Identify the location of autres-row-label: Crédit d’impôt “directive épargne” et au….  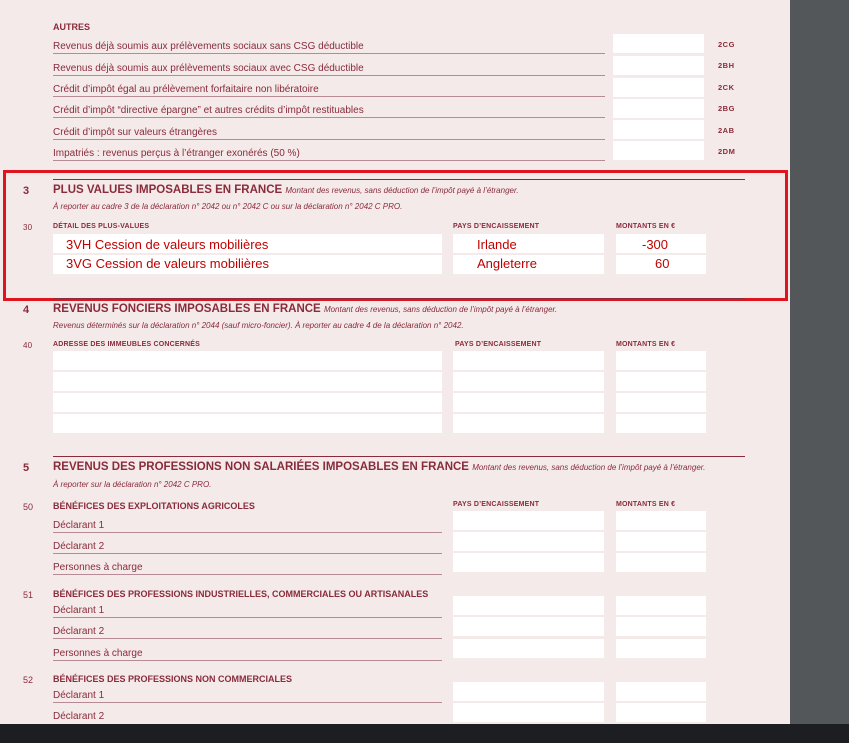
(208, 110).